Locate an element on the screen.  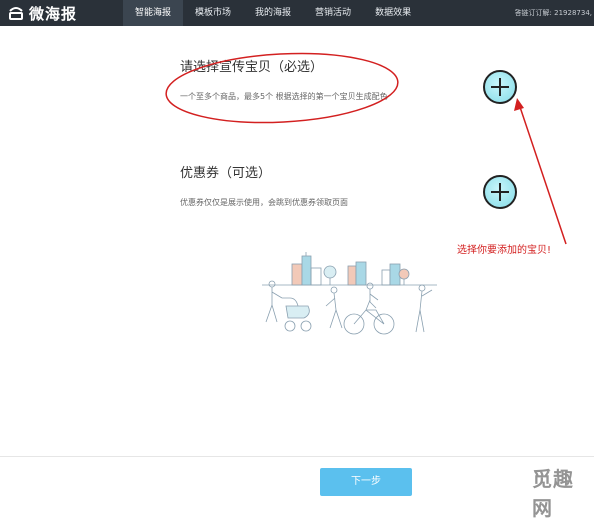
add-product-button is located at coordinates (500, 87).